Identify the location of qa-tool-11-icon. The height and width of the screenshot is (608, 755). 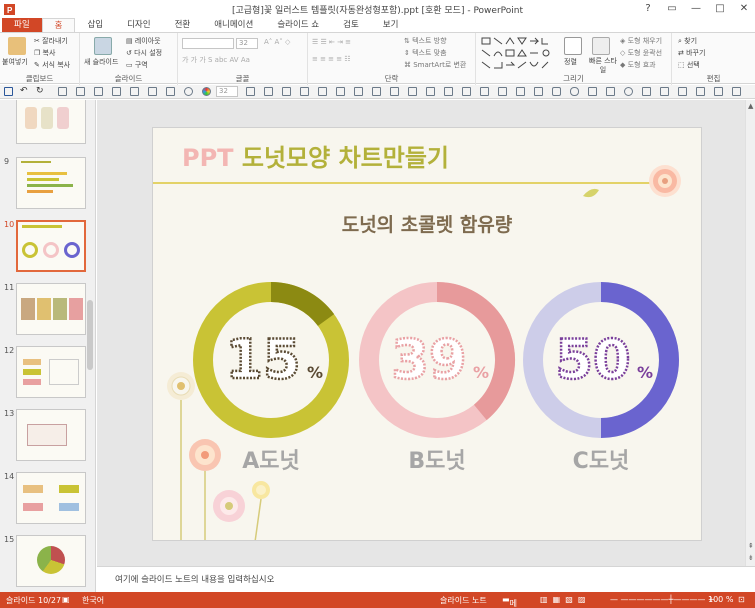
(304, 91).